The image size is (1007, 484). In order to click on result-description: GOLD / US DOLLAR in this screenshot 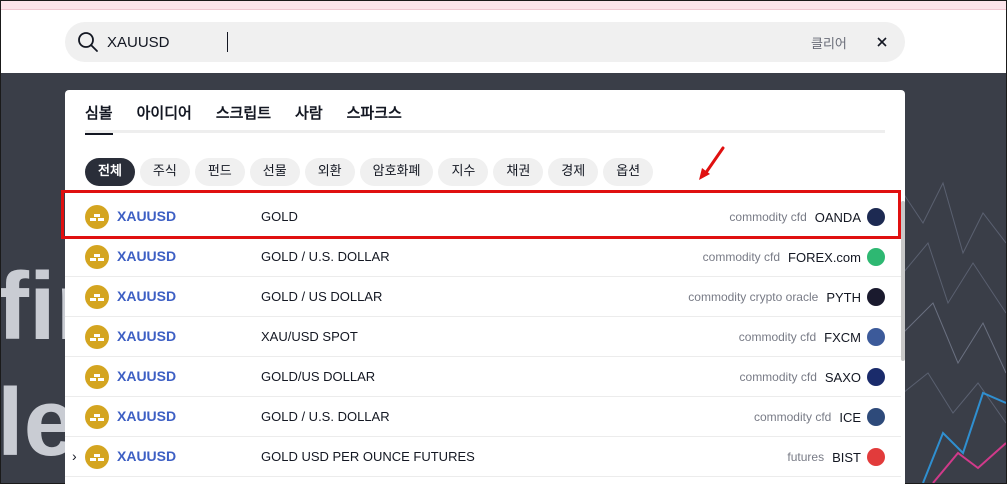, I will do `click(322, 296)`.